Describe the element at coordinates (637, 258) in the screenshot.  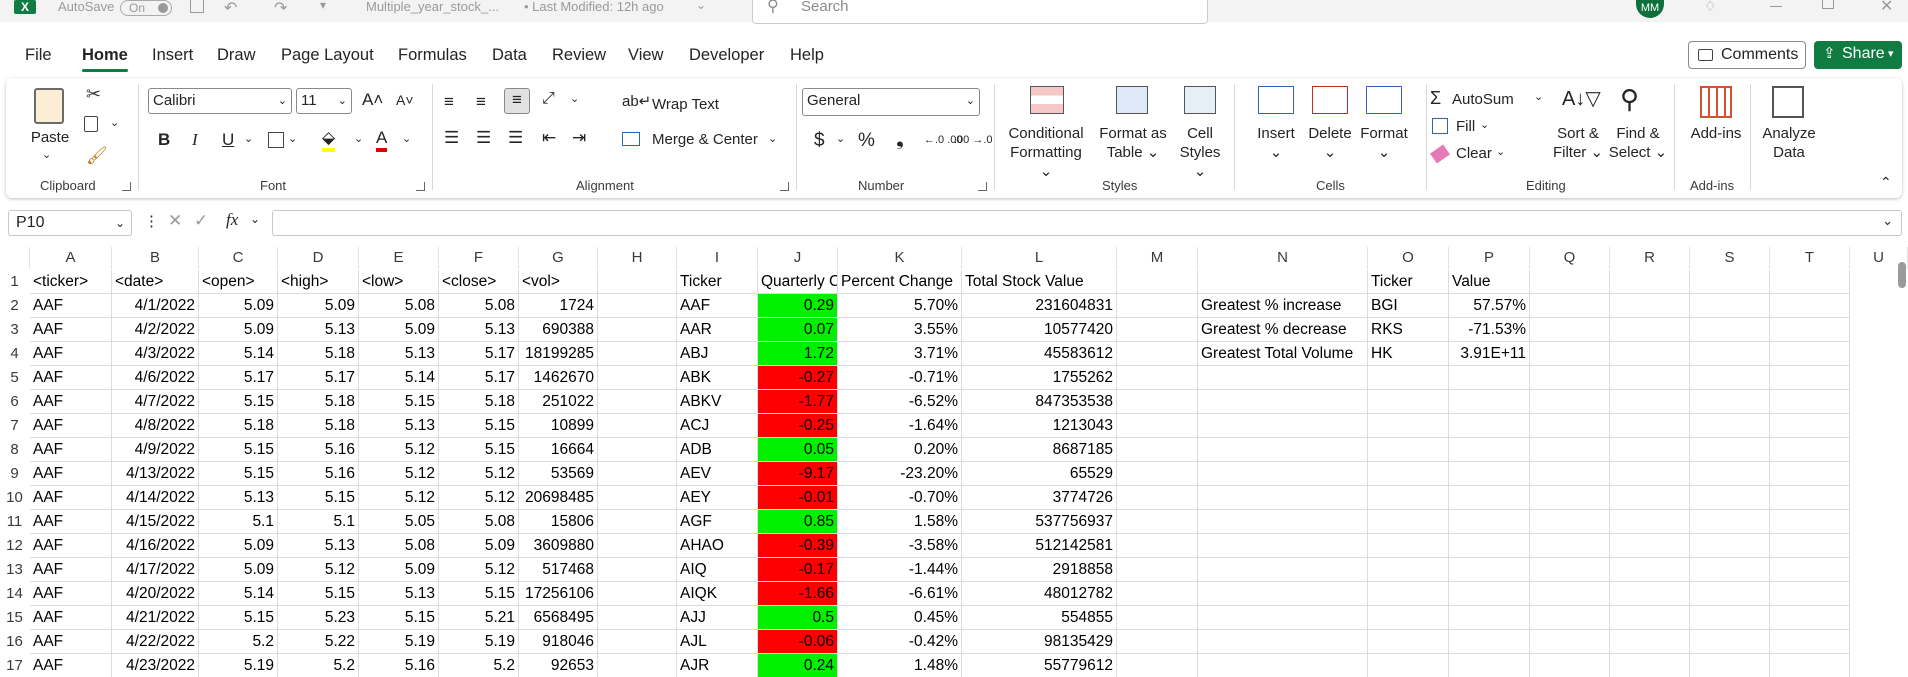
I see `column-header-H: H` at that location.